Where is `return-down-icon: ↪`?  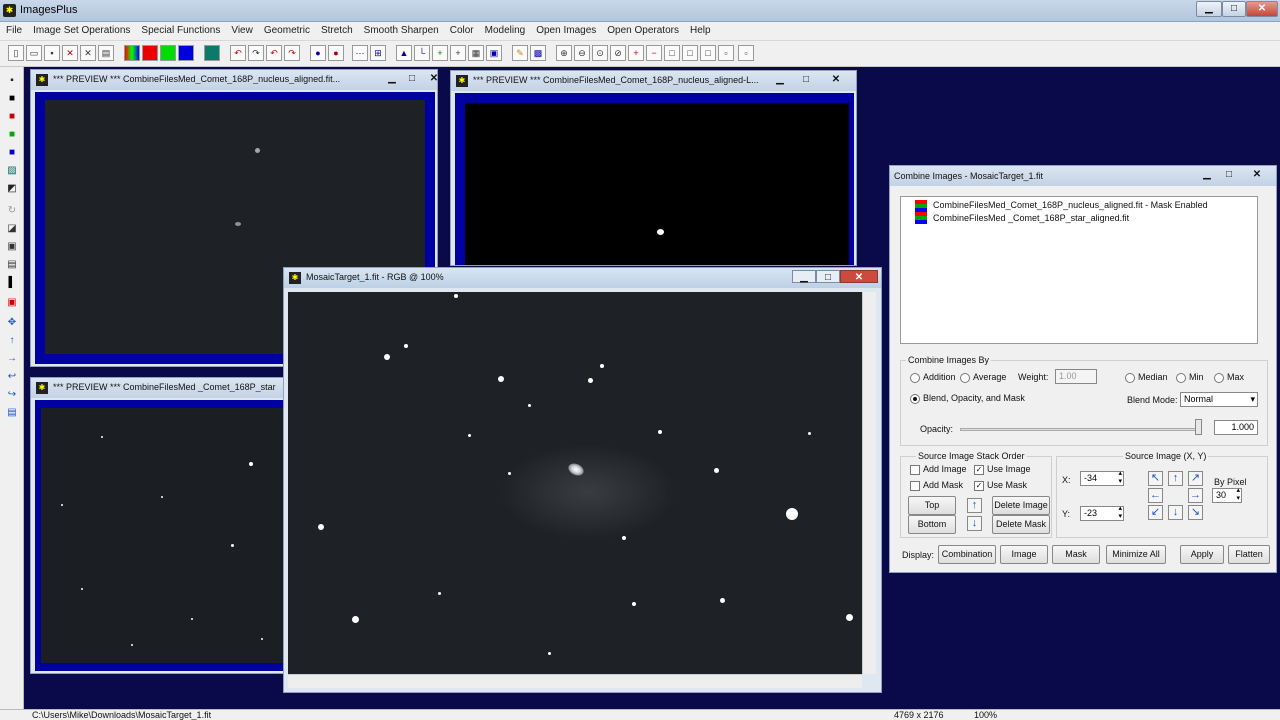
return-down-icon: ↪ is located at coordinates (12, 394).